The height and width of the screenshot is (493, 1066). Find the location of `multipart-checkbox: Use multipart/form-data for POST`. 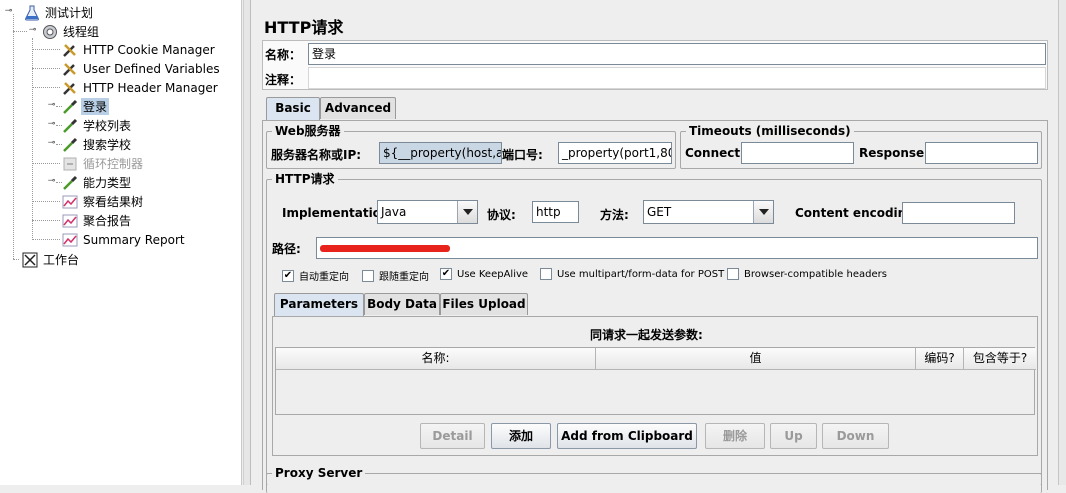

multipart-checkbox: Use multipart/form-data for POST is located at coordinates (632, 274).